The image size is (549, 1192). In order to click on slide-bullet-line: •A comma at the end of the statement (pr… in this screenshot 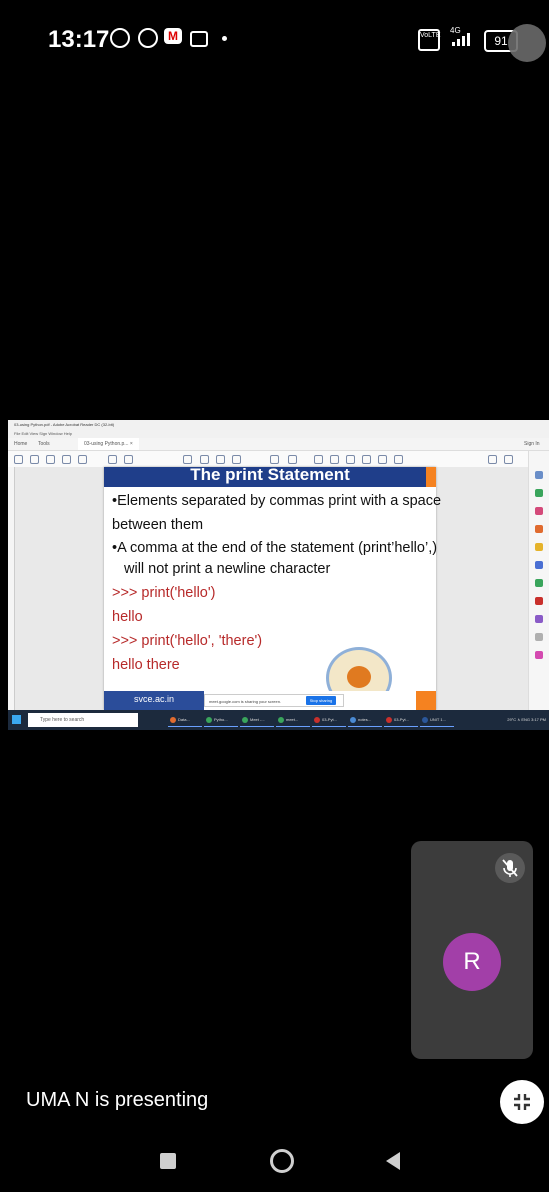, I will do `click(275, 548)`.